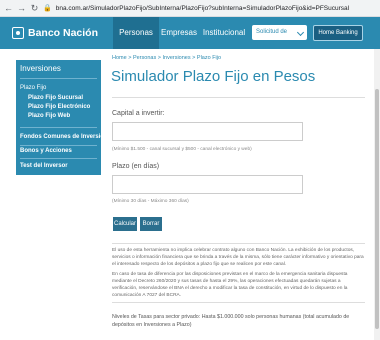 The width and height of the screenshot is (380, 340). I want to click on sidebar-item-bonos-acciones: Bonos y Acciones, so click(46, 151).